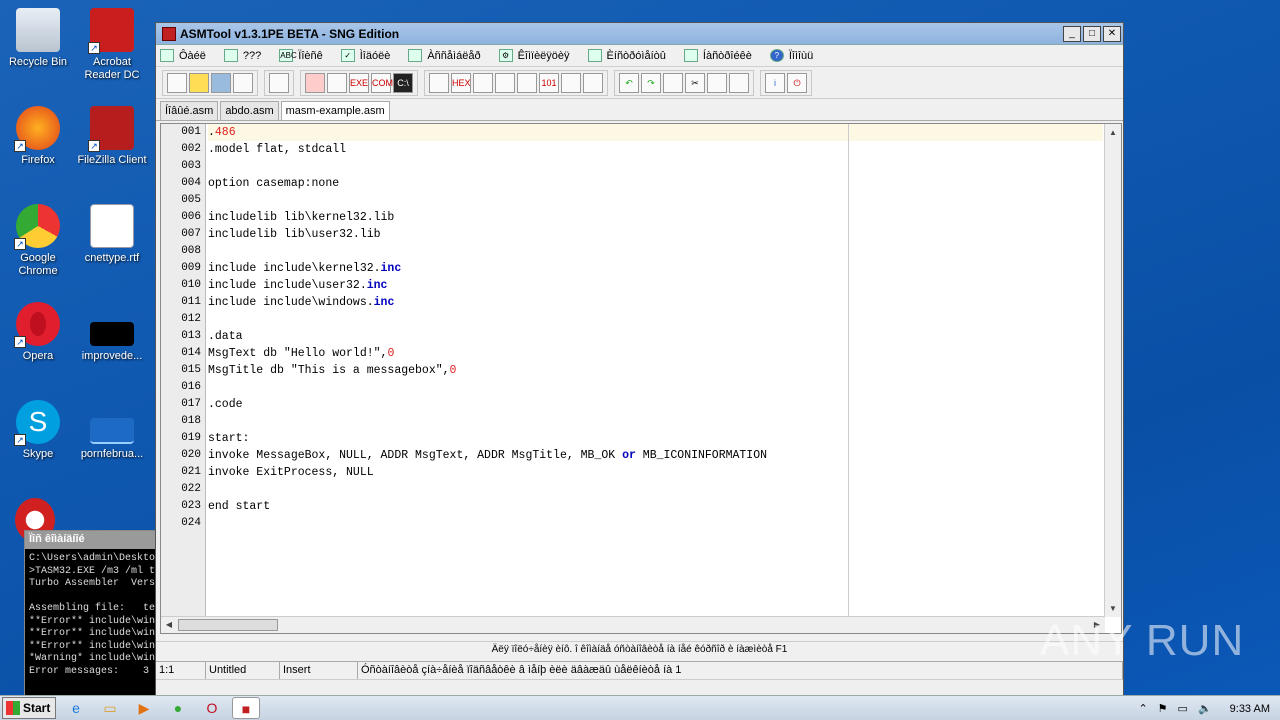  What do you see at coordinates (717, 82) in the screenshot?
I see `paste-icon` at bounding box center [717, 82].